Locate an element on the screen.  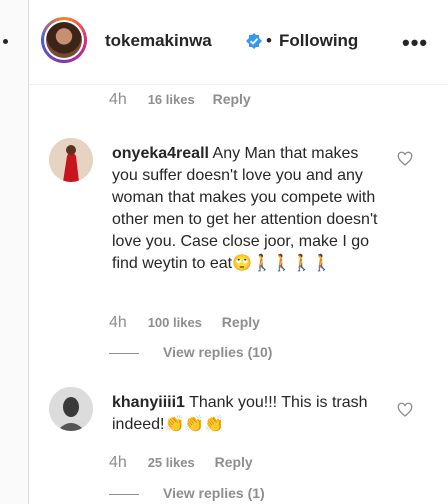
likes-count: 100 likes is located at coordinates (175, 322).